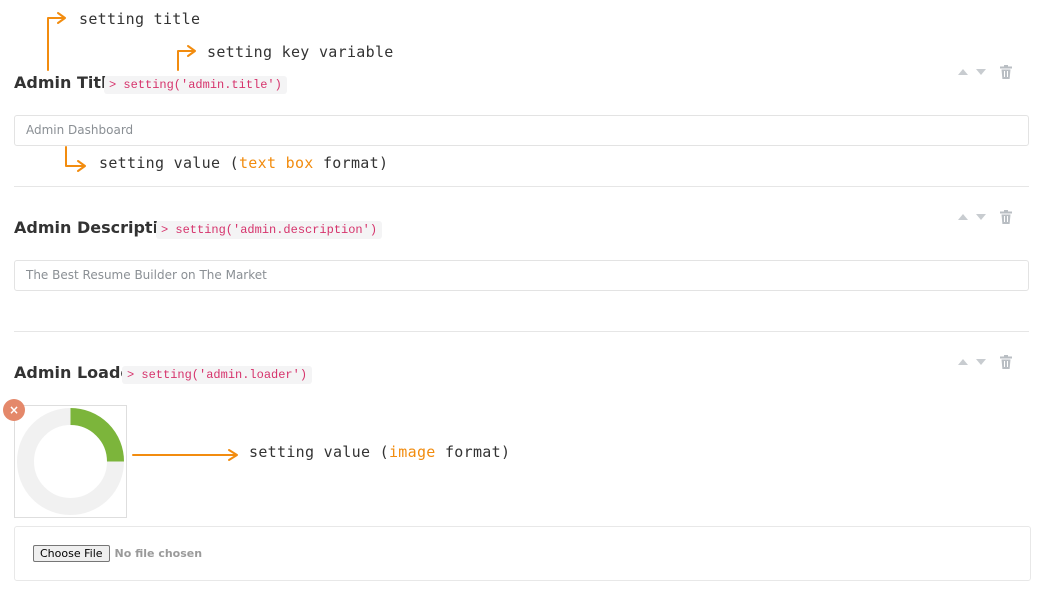 The image size is (1041, 604). I want to click on annotation-highlight: image, so click(412, 452).